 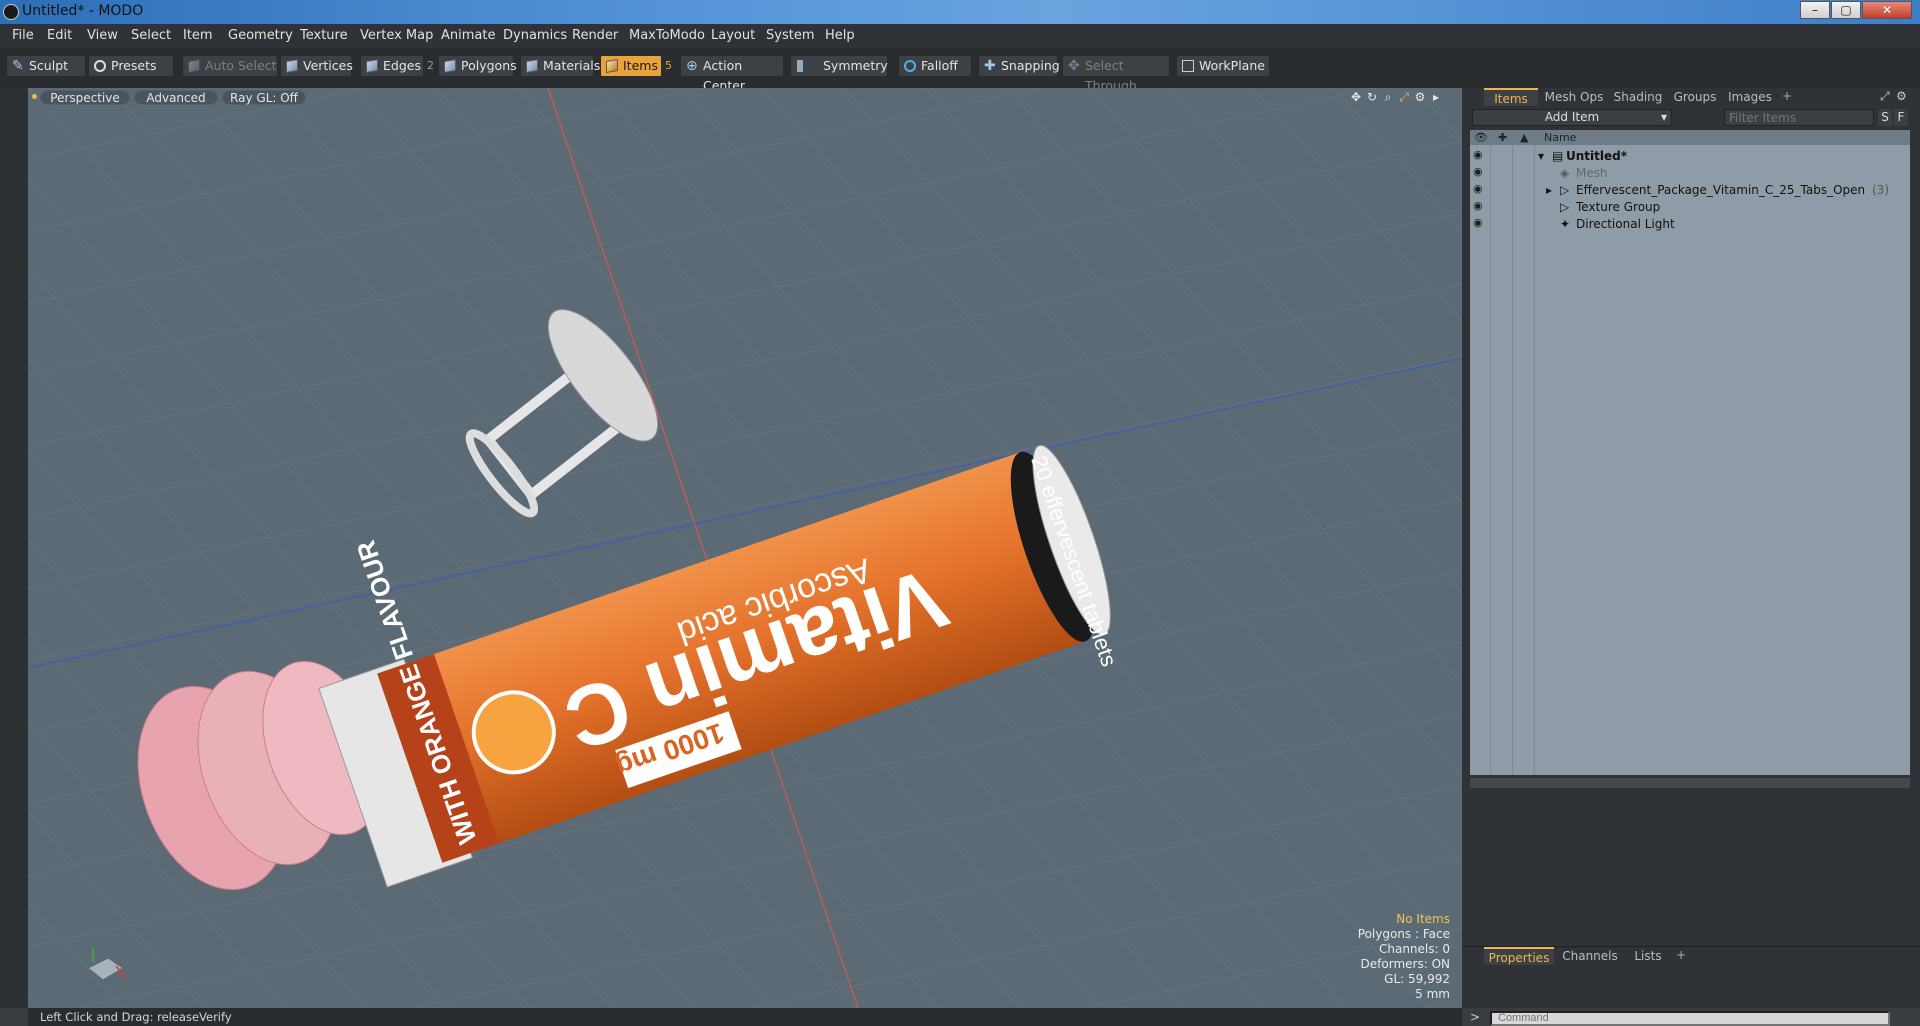 What do you see at coordinates (1638, 97) in the screenshot?
I see `tab-shading: Shading` at bounding box center [1638, 97].